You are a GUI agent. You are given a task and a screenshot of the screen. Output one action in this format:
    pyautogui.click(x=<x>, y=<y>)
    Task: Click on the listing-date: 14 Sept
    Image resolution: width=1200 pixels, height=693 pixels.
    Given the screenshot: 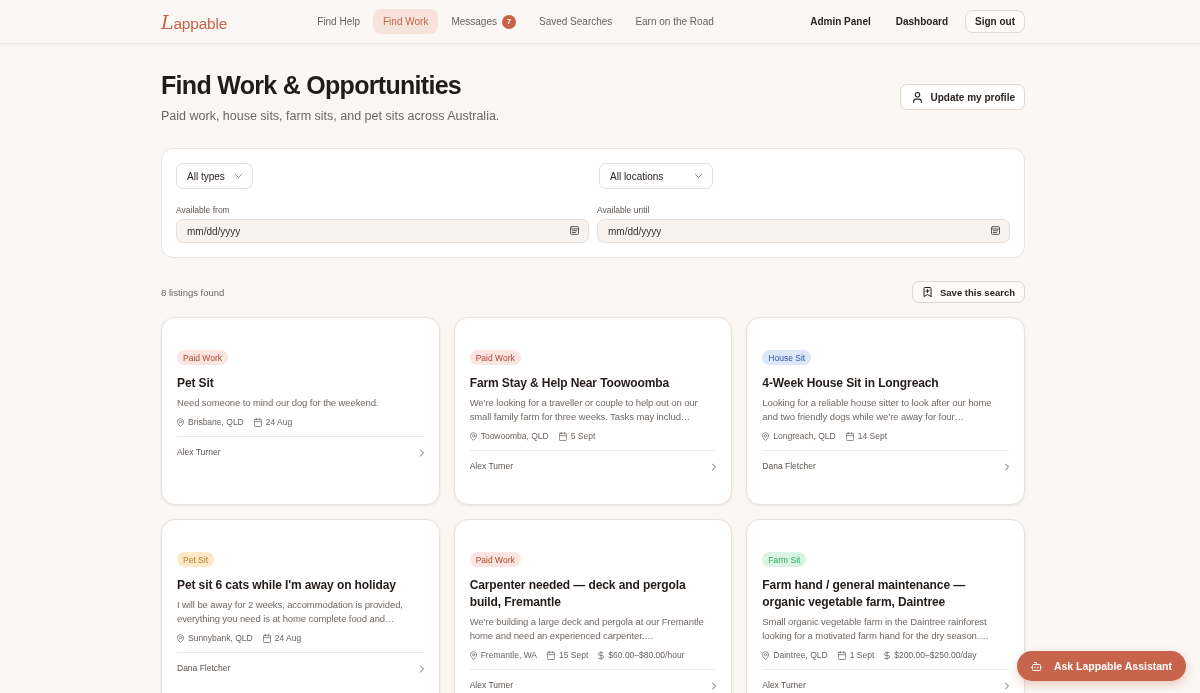 What is the action you would take?
    pyautogui.click(x=872, y=436)
    